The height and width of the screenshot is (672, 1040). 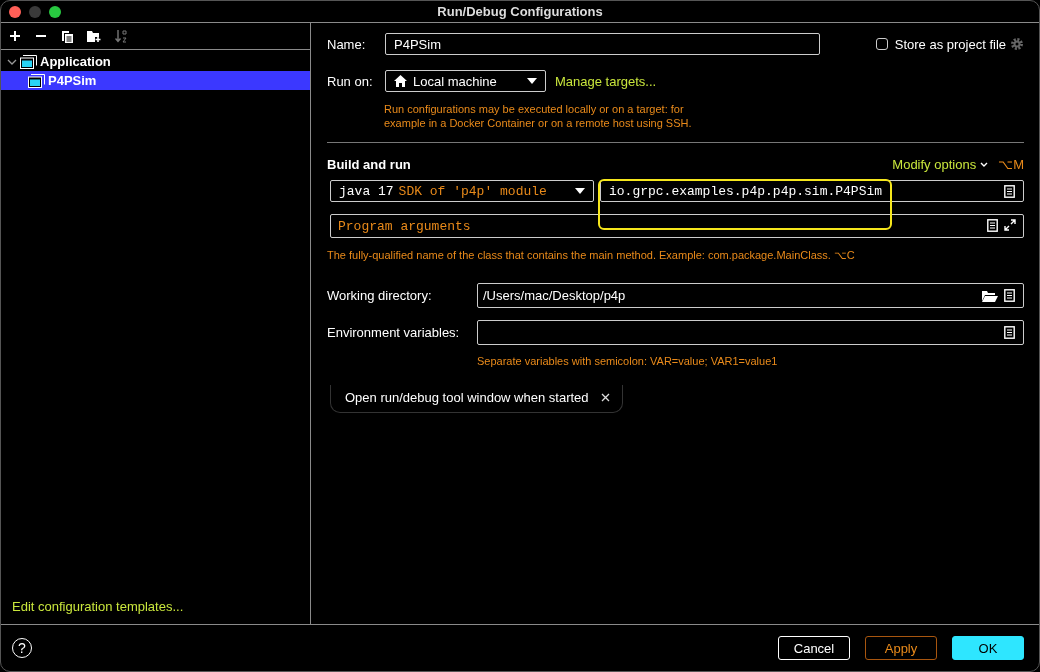 What do you see at coordinates (538, 116) in the screenshot?
I see `info-note: Run configurations may be executed locally or on a target: for example in a Docker Container or on a remote host using SSH.` at bounding box center [538, 116].